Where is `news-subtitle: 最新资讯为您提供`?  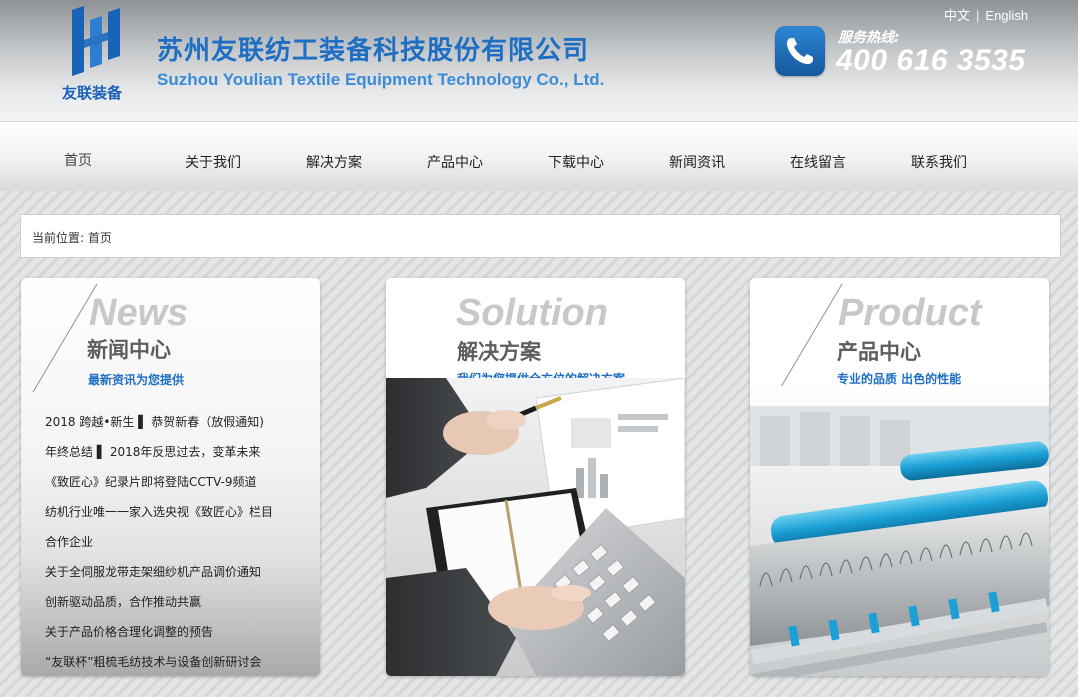 news-subtitle: 最新资讯为您提供 is located at coordinates (136, 380).